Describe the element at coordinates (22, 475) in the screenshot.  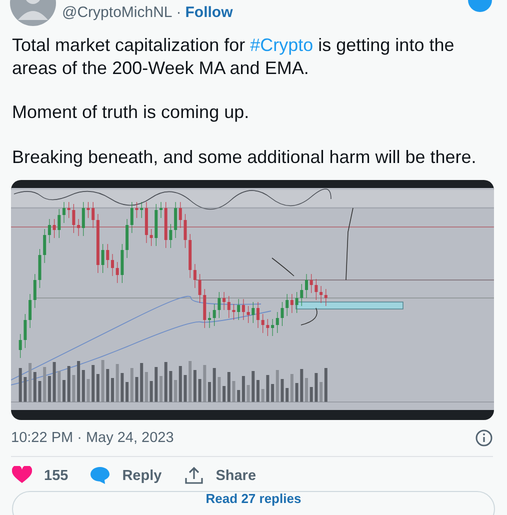
I see `heart-icon` at that location.